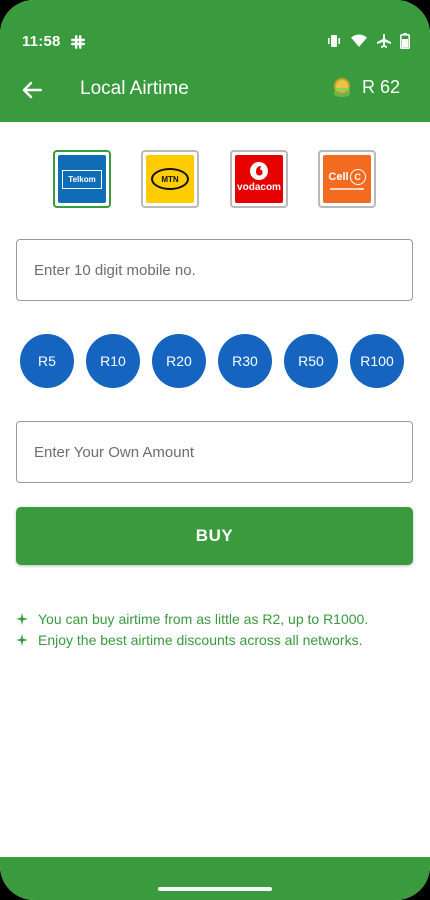  Describe the element at coordinates (47, 361) in the screenshot. I see `amount-r5: R5` at that location.